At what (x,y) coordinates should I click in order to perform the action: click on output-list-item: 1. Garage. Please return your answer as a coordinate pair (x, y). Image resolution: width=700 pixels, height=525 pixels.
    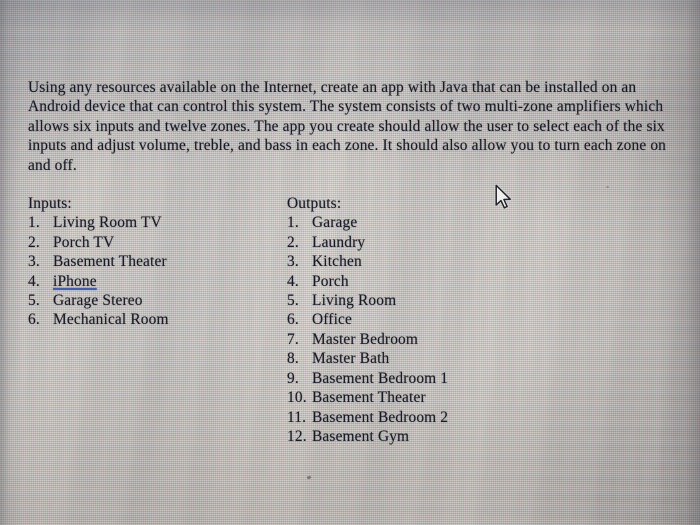
    Looking at the image, I should click on (437, 222).